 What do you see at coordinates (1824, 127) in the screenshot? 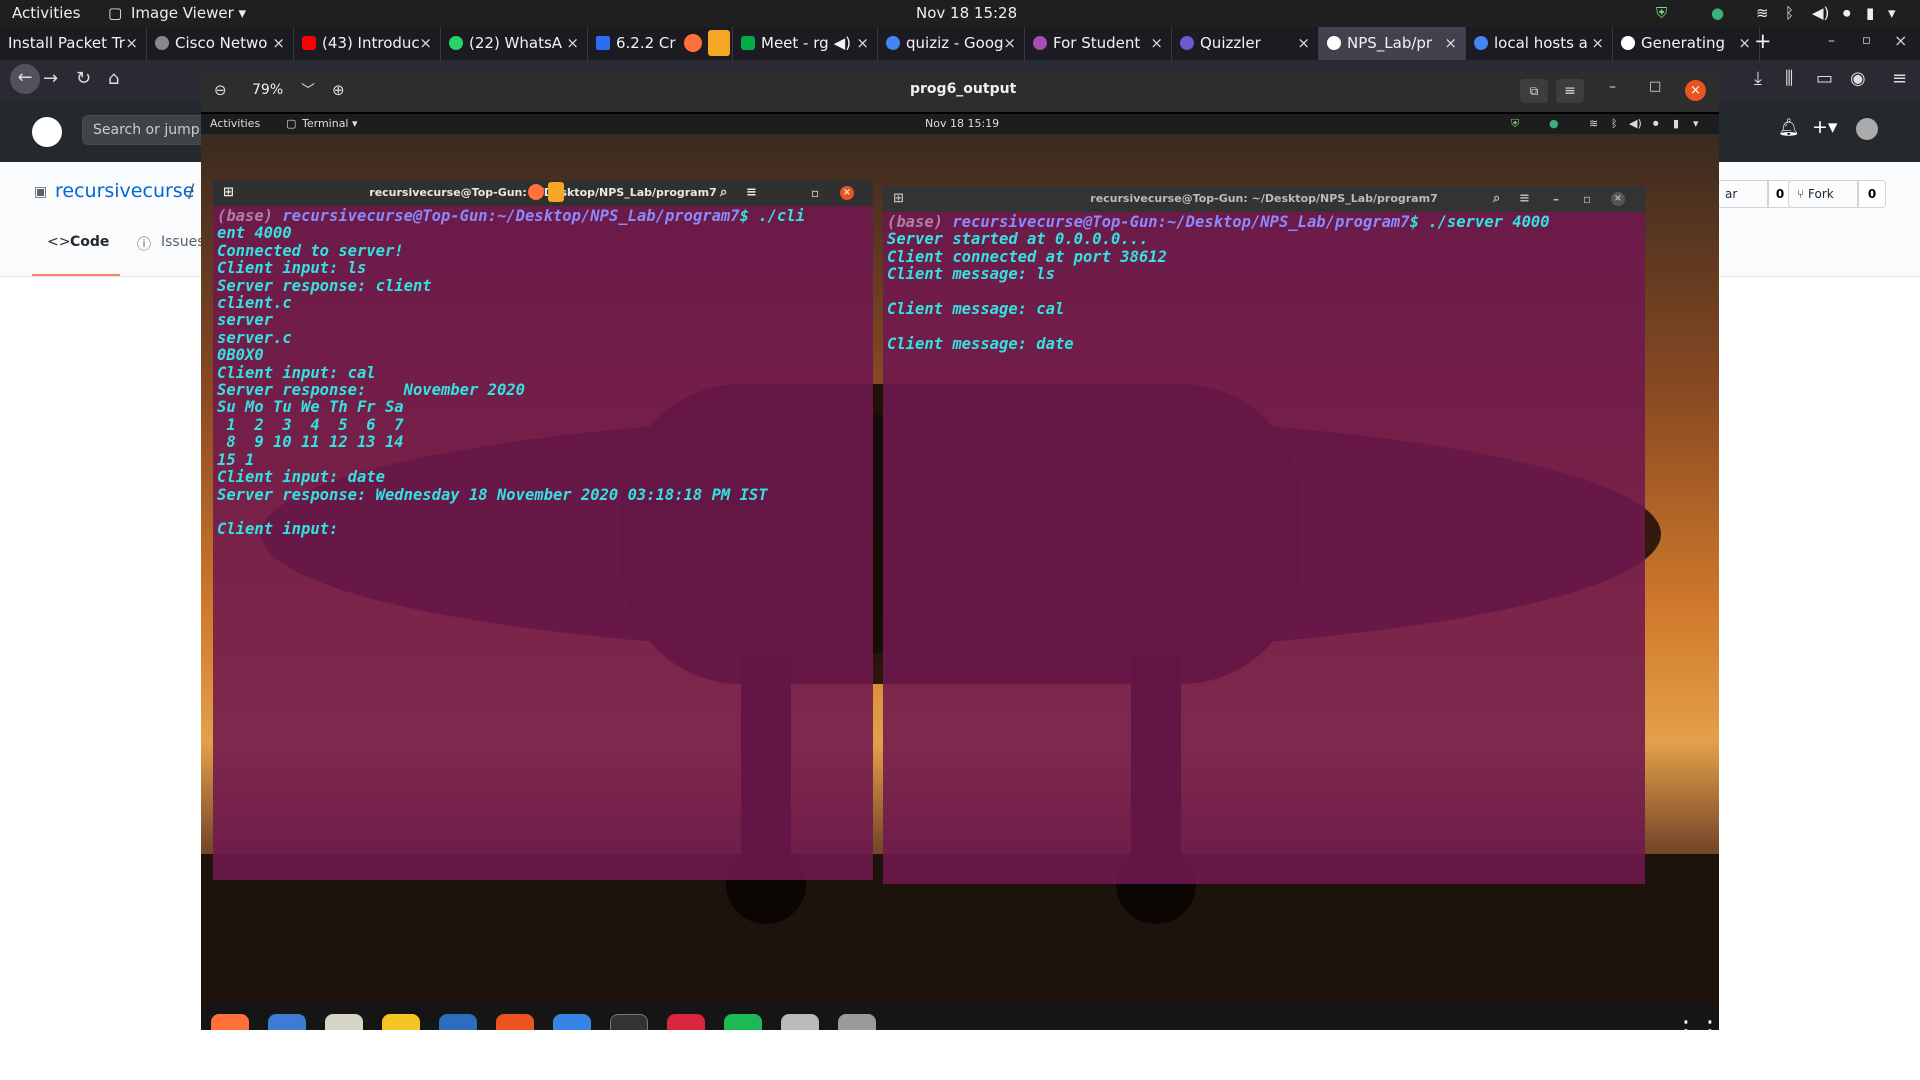
I see `plus-icon: +▾` at bounding box center [1824, 127].